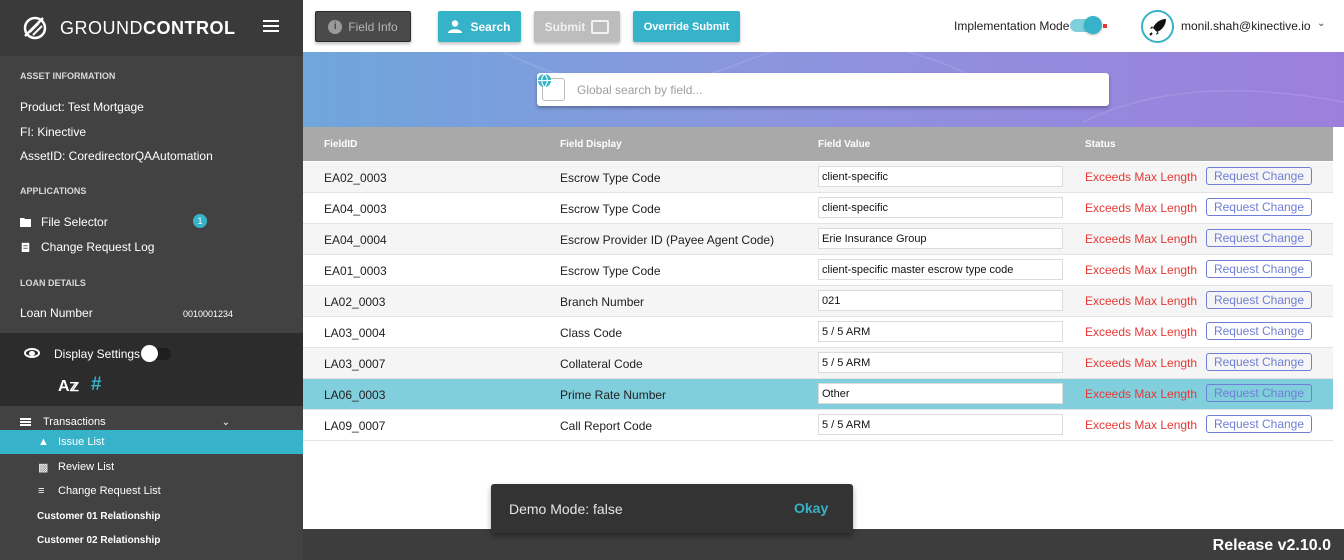  What do you see at coordinates (551, 87) in the screenshot?
I see `globe-icon` at bounding box center [551, 87].